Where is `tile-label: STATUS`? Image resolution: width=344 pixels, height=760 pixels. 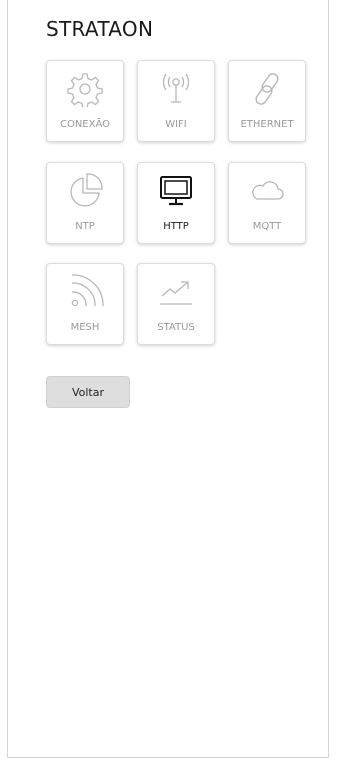
tile-label: STATUS is located at coordinates (176, 327).